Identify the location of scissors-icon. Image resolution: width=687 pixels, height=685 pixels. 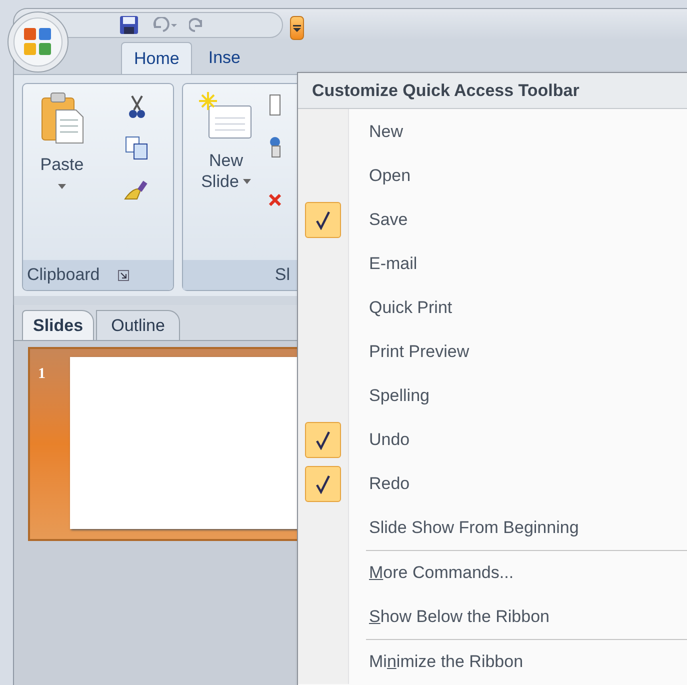
(137, 107).